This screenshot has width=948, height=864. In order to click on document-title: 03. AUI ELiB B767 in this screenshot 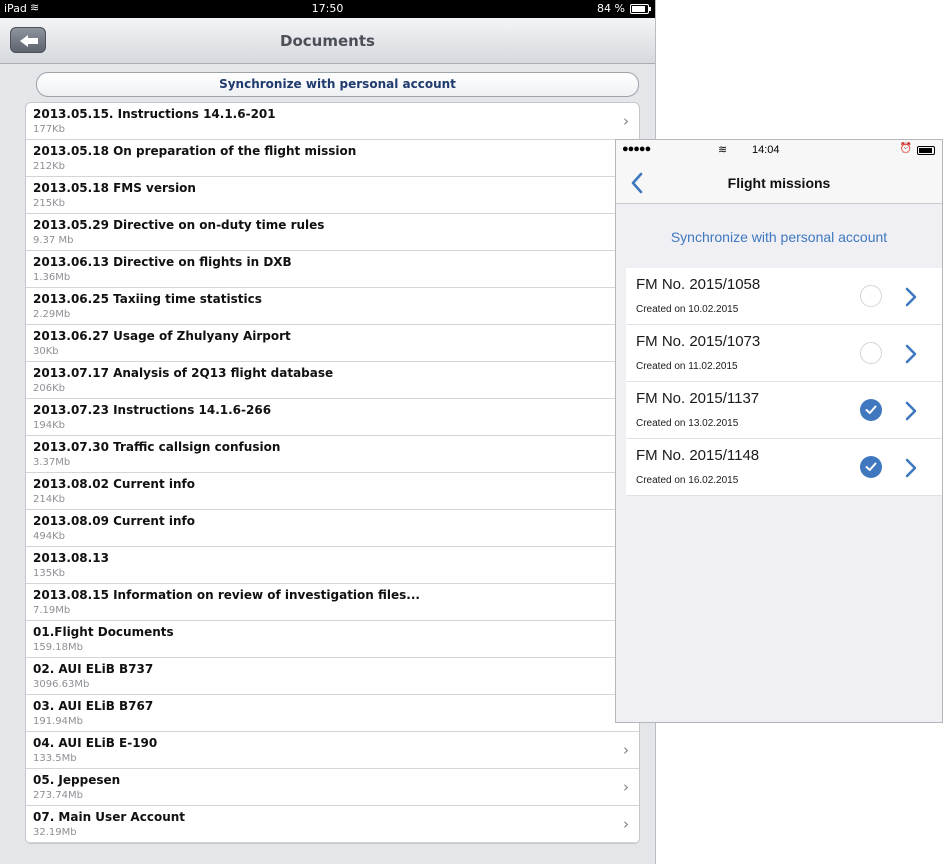, I will do `click(93, 706)`.